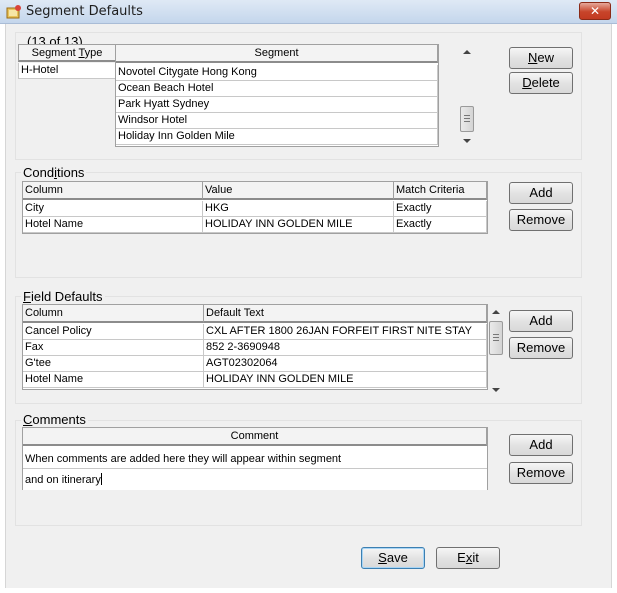  Describe the element at coordinates (298, 225) in the screenshot. I see `condition-value-cell: HOLIDAY INN GOLDEN MILE` at that location.